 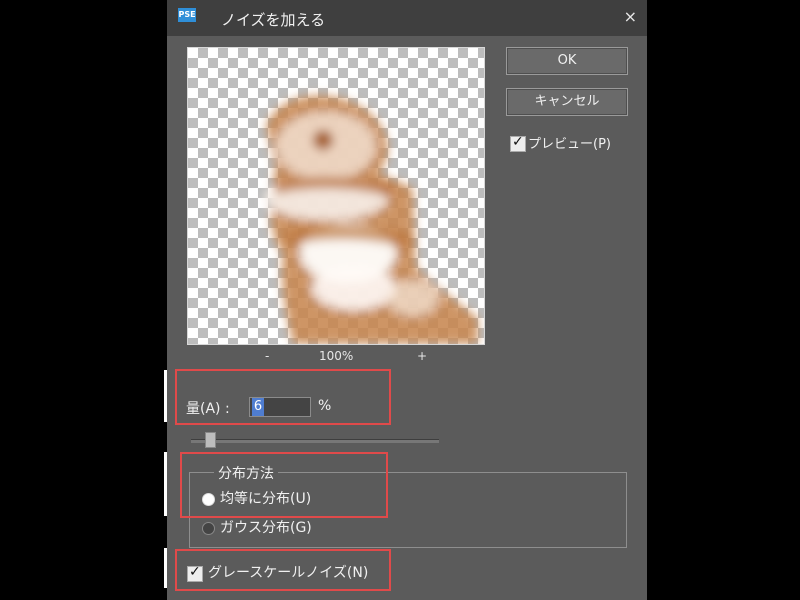 What do you see at coordinates (569, 144) in the screenshot?
I see `preview-label: プレビュー(P)` at bounding box center [569, 144].